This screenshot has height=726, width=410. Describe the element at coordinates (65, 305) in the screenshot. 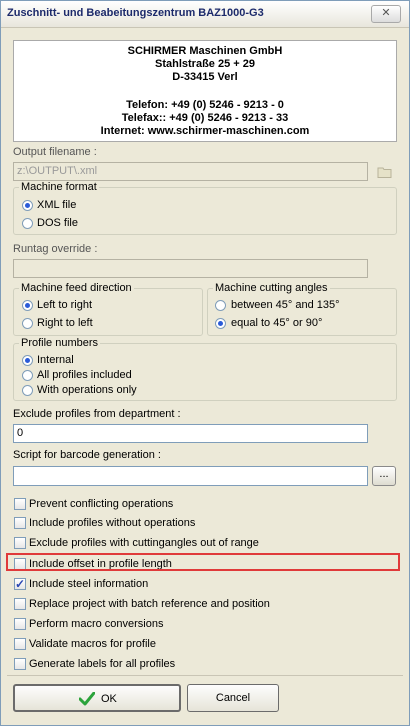

I see `left-to-right-label: Left to right` at that location.